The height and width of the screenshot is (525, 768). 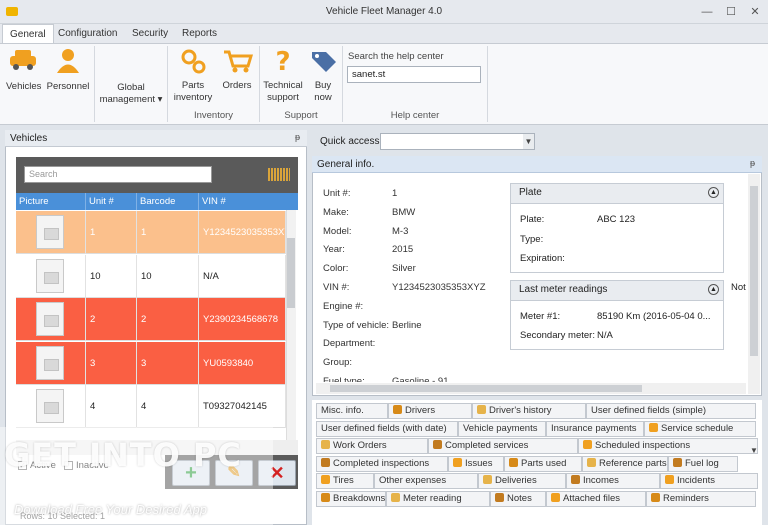 What do you see at coordinates (301, 115) in the screenshot?
I see `group-support-label: Support` at bounding box center [301, 115].